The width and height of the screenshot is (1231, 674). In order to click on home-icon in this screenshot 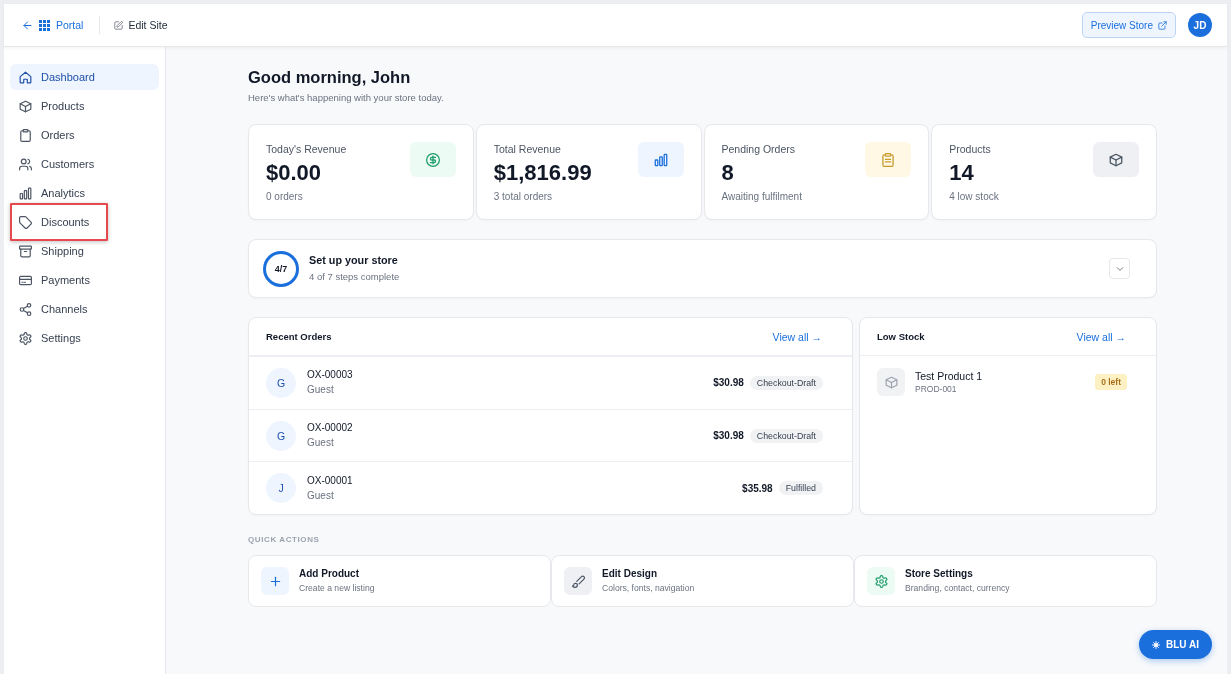, I will do `click(25, 77)`.